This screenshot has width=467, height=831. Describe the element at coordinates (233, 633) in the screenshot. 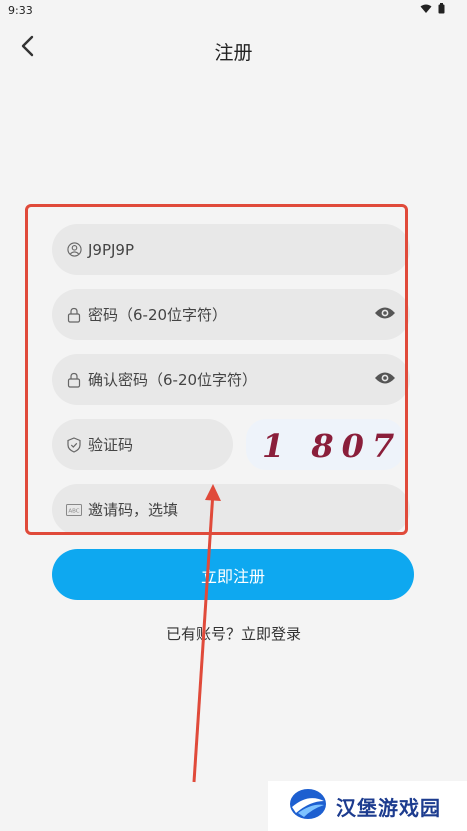

I see `login-link: 已有账号？立即登录` at that location.